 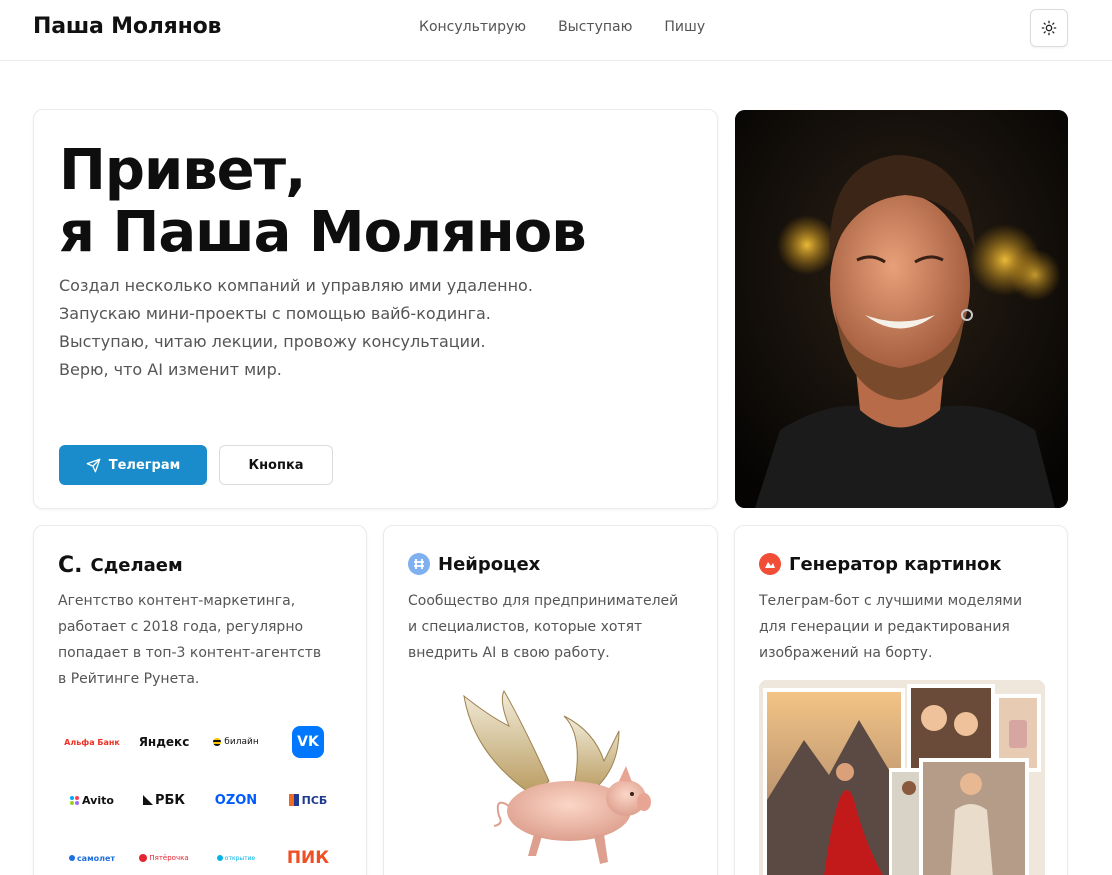 What do you see at coordinates (129, 679) in the screenshot?
I see `description-line: в Рейтинге Рунета.` at bounding box center [129, 679].